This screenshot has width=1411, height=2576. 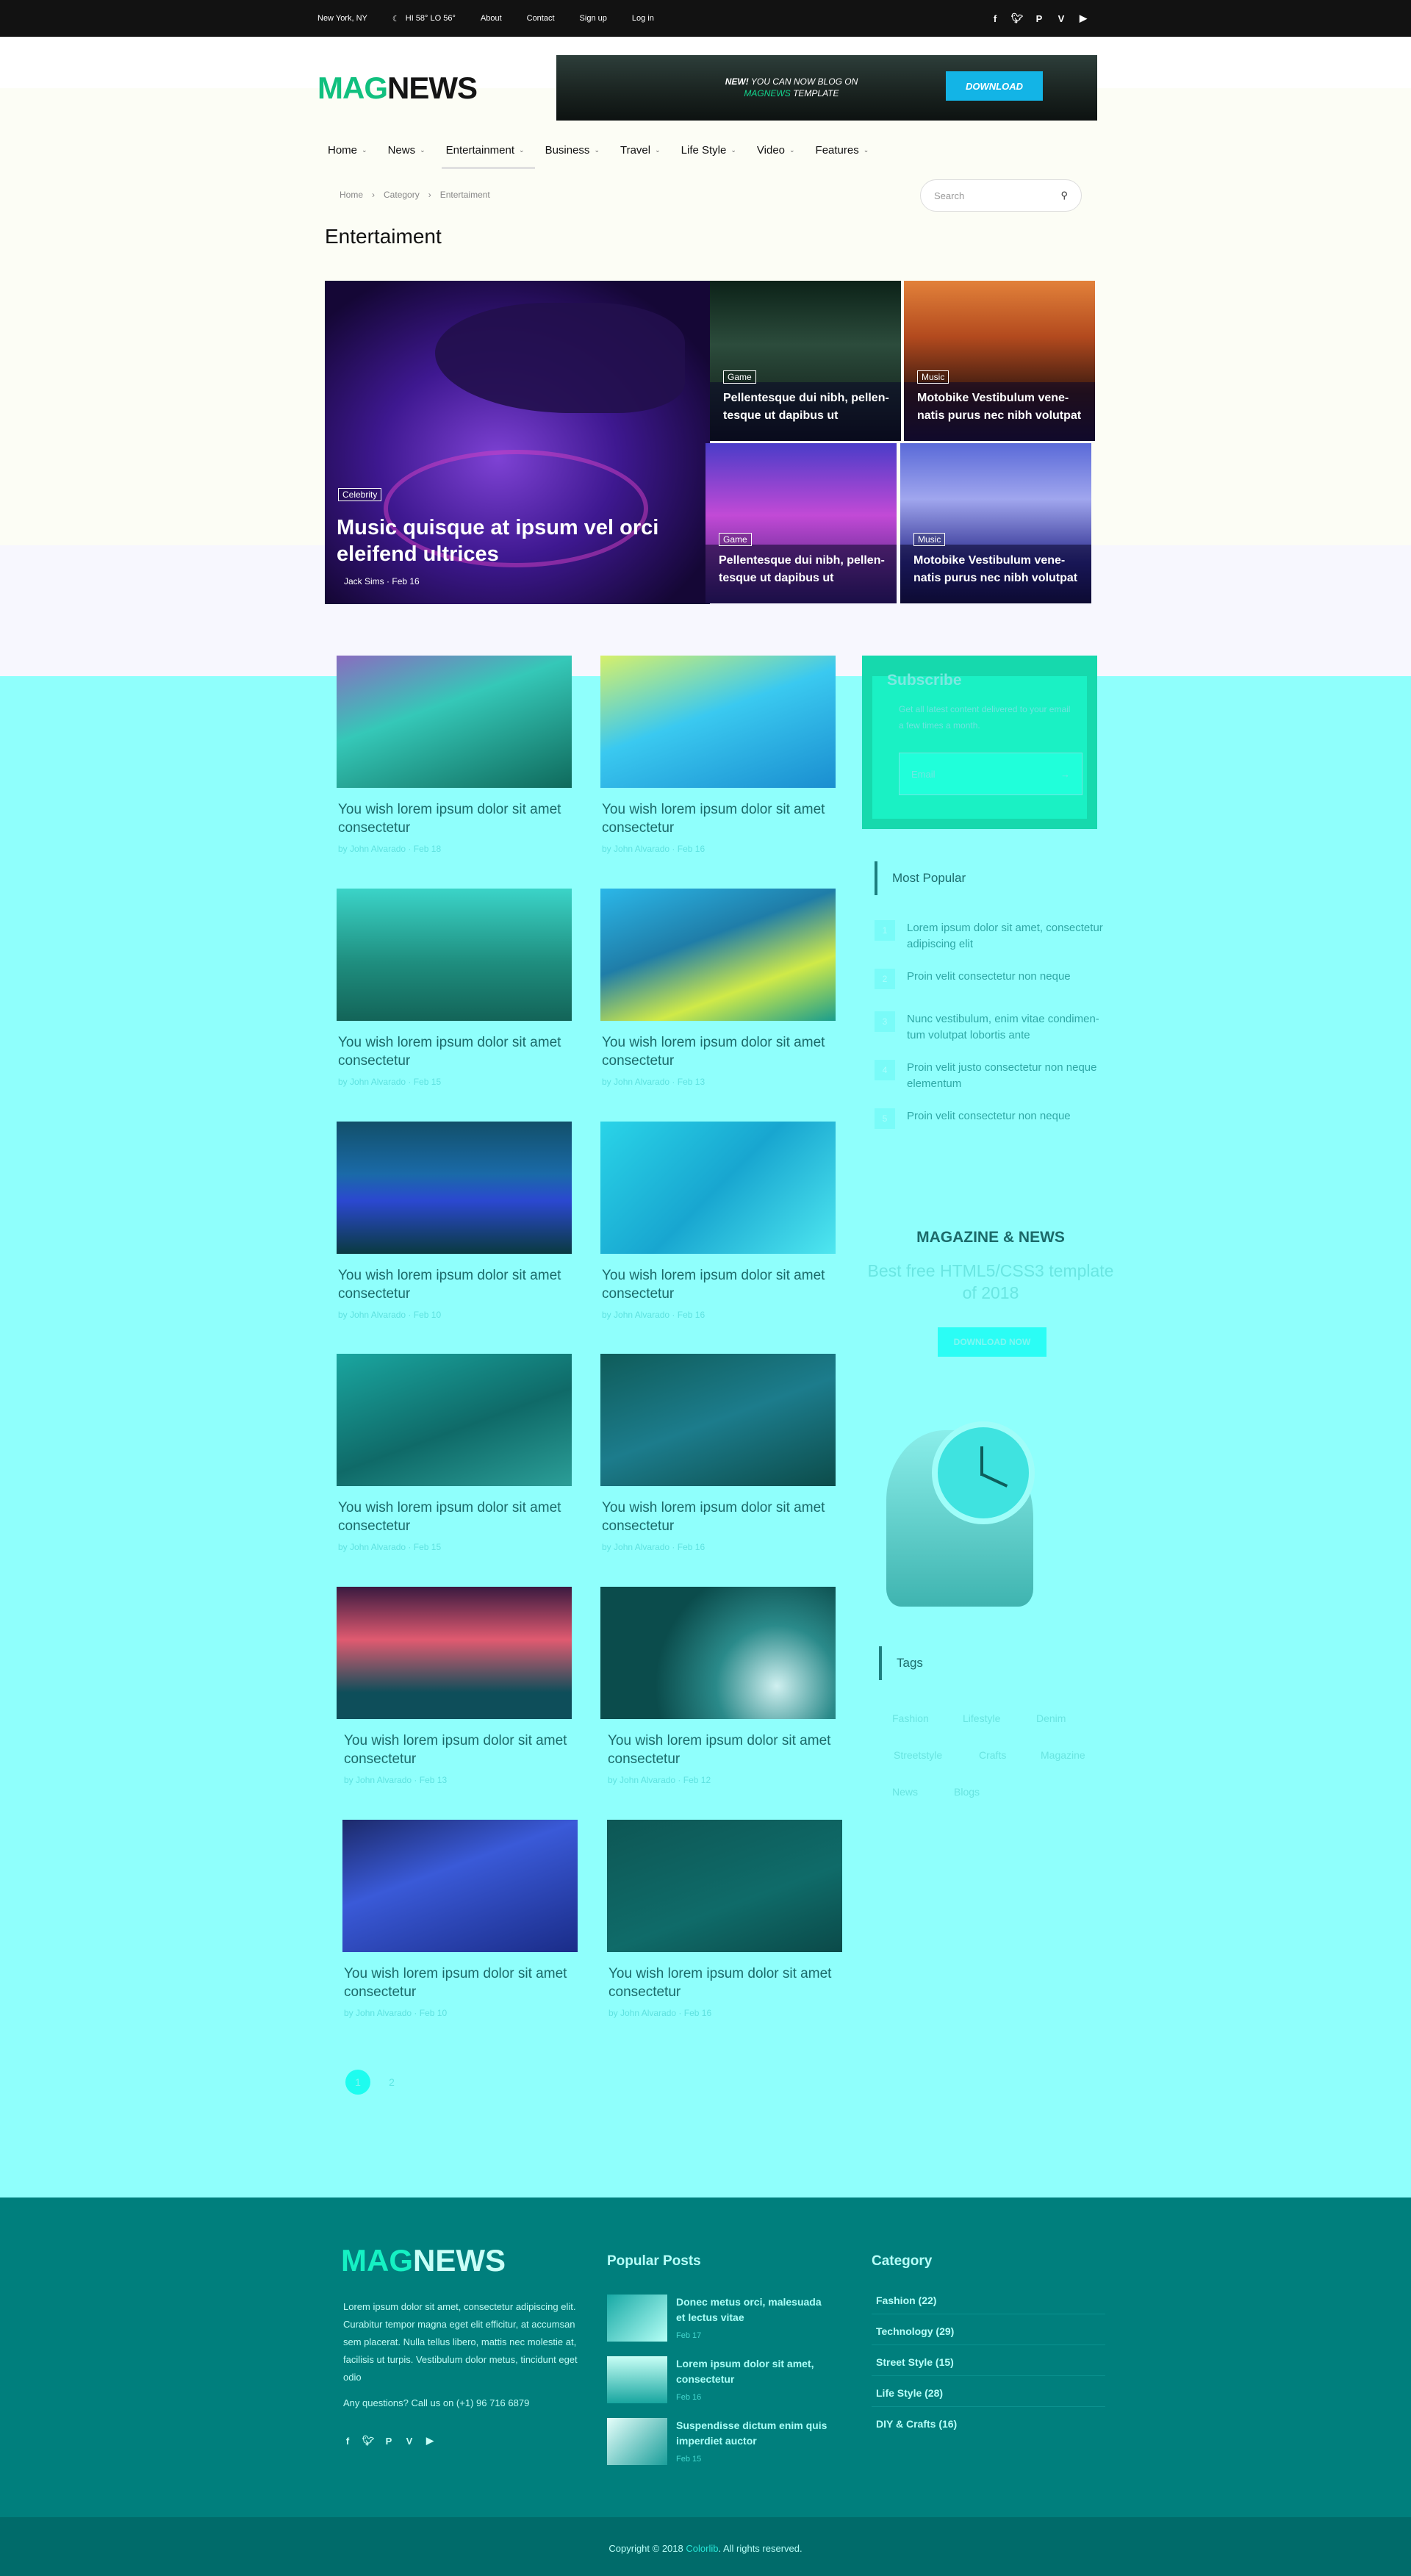 What do you see at coordinates (988, 2300) in the screenshot?
I see `footer-category-link: Fashion (22)` at bounding box center [988, 2300].